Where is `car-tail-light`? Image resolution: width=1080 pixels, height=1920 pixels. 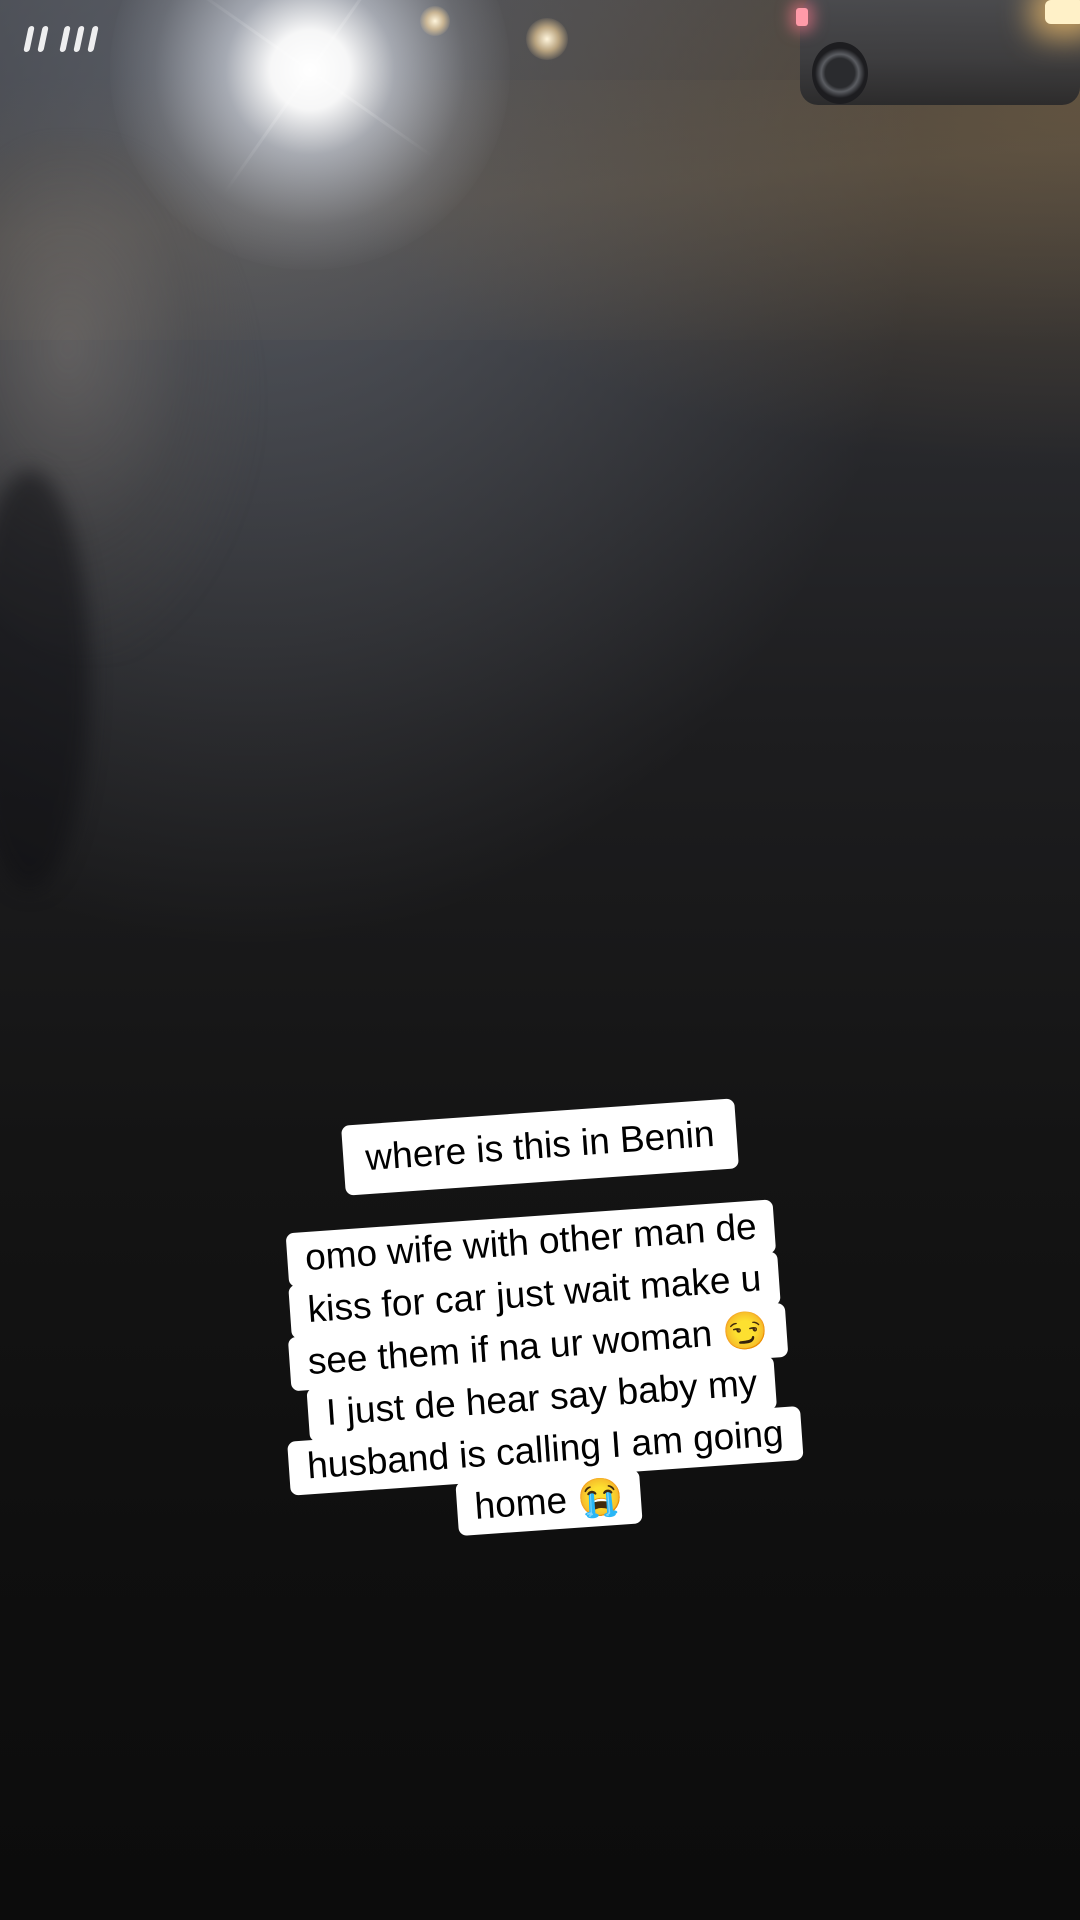 car-tail-light is located at coordinates (802, 17).